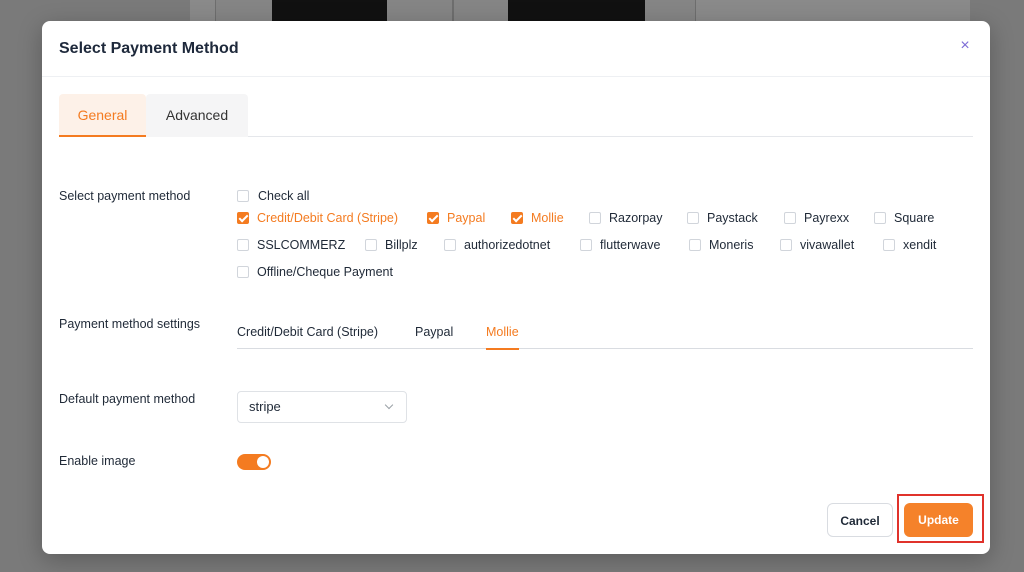  What do you see at coordinates (827, 245) in the screenshot?
I see `checkbox-label: vivawallet` at bounding box center [827, 245].